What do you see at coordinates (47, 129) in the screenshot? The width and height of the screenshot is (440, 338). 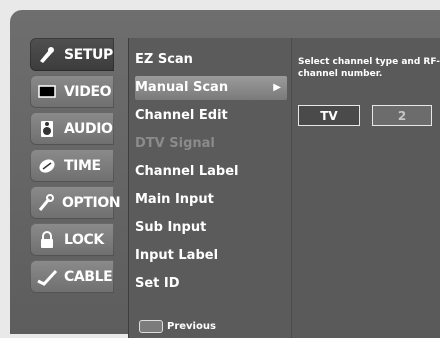 I see `audio-icon` at bounding box center [47, 129].